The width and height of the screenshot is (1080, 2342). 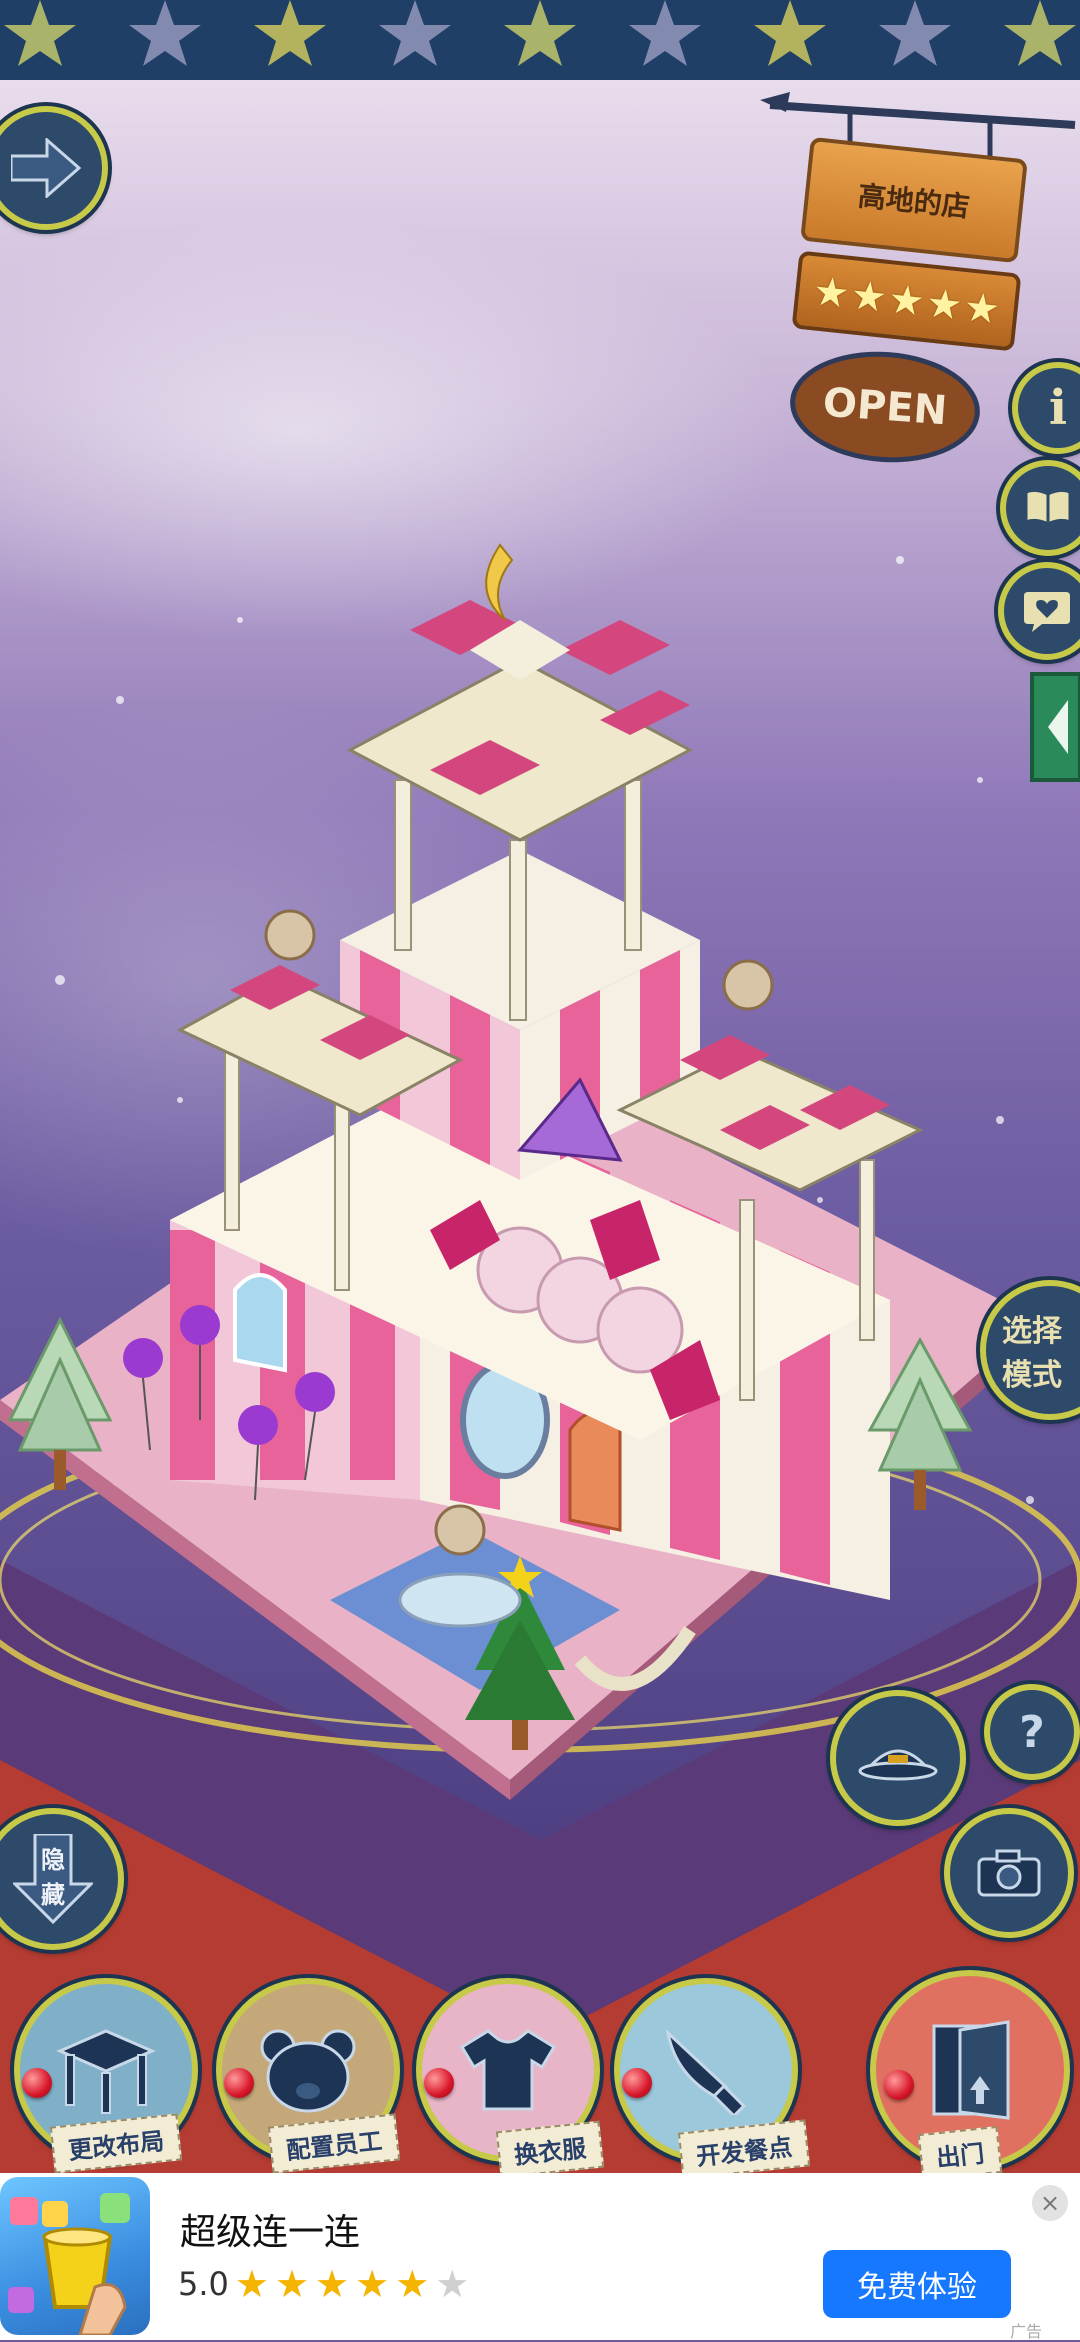 I want to click on select-mode-label-line2: 模式, so click(x=1032, y=1375).